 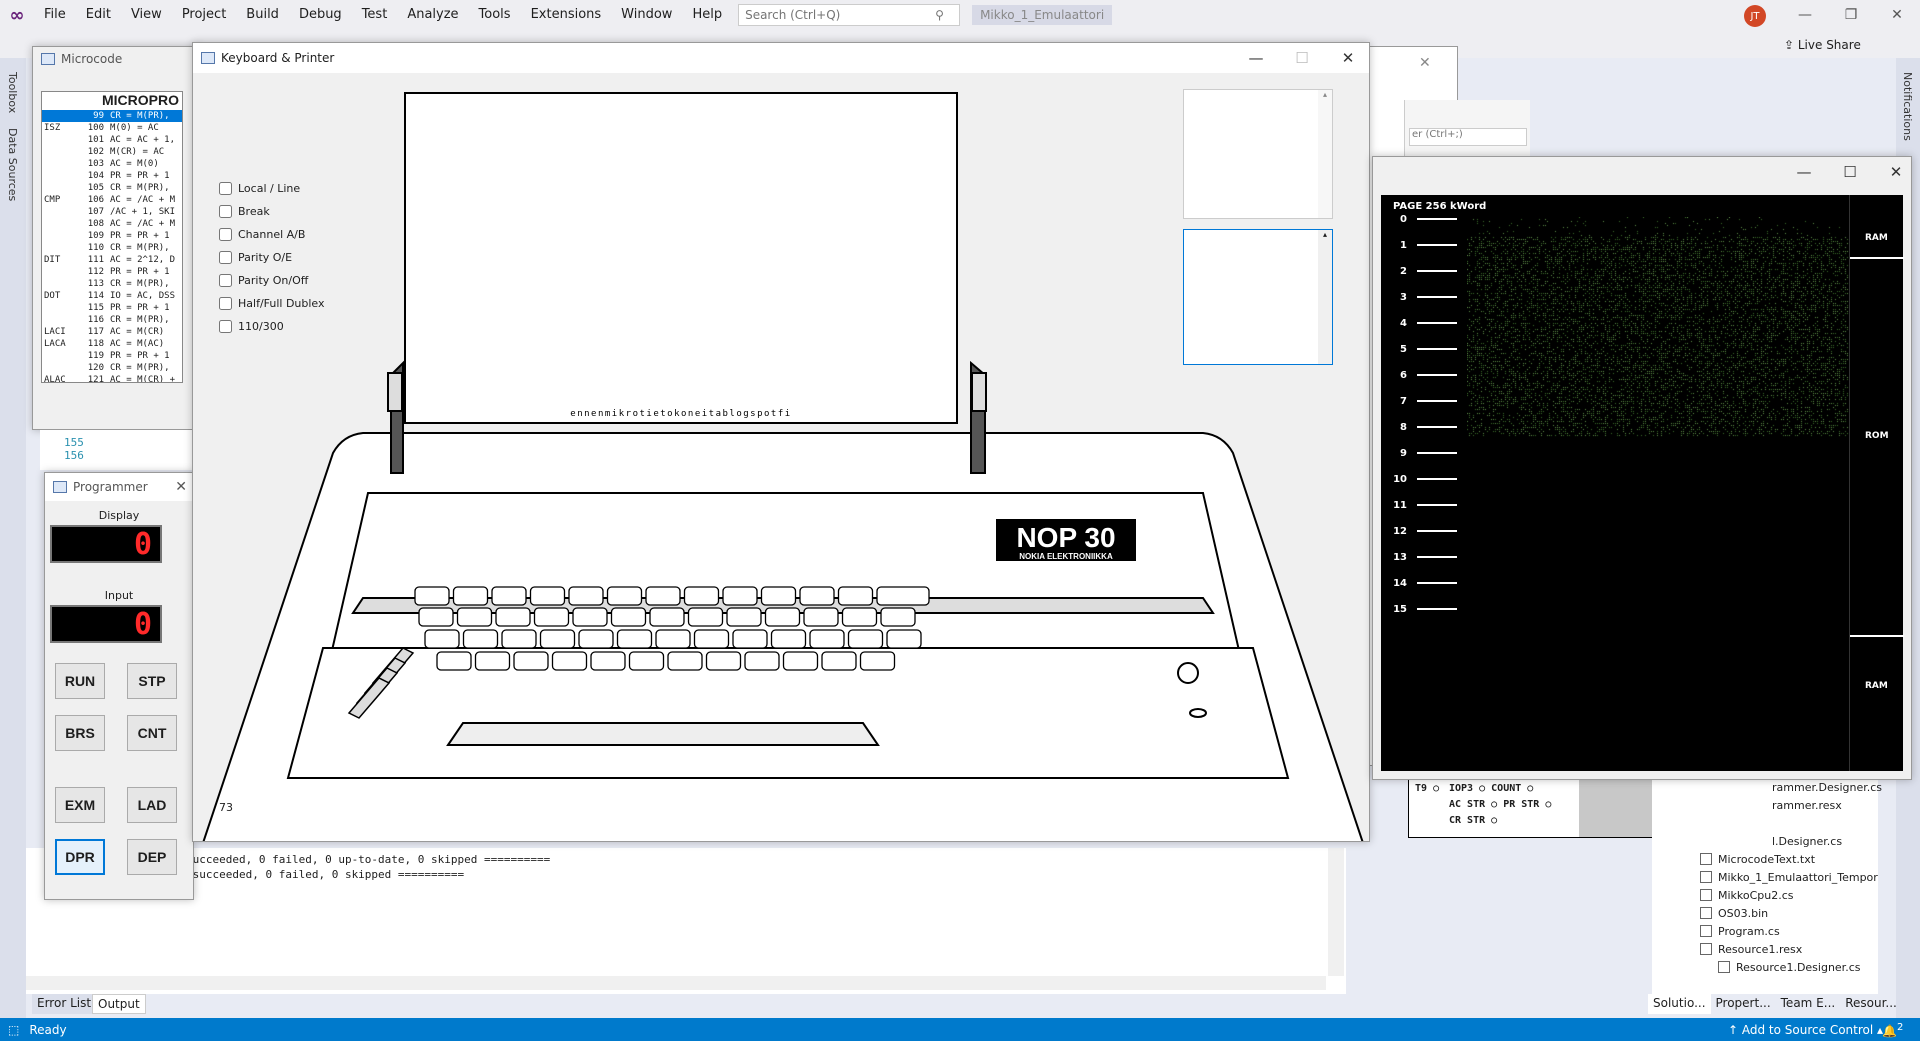 What do you see at coordinates (112, 188) in the screenshot?
I see `list-item: 105 CR = M(PR),` at bounding box center [112, 188].